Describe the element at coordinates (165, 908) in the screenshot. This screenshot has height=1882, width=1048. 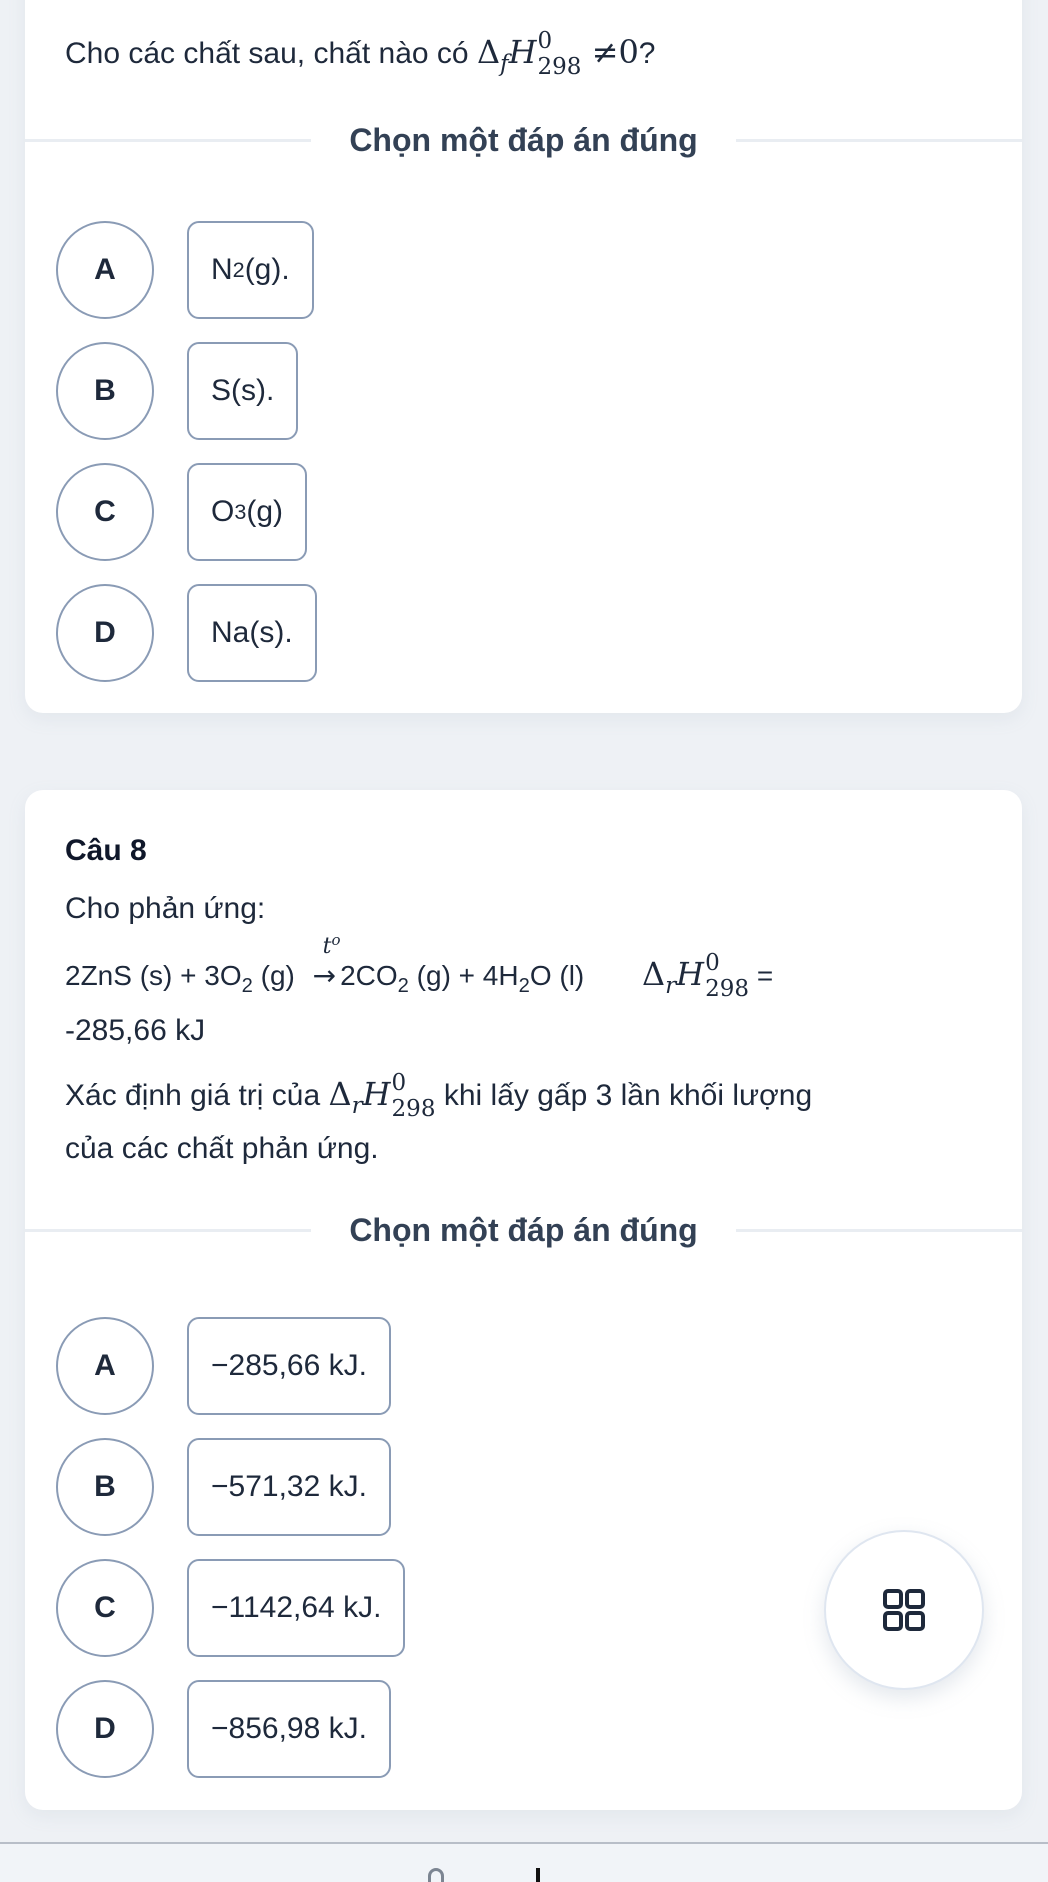
I see `question-8-intro: Cho phản ứng:` at that location.